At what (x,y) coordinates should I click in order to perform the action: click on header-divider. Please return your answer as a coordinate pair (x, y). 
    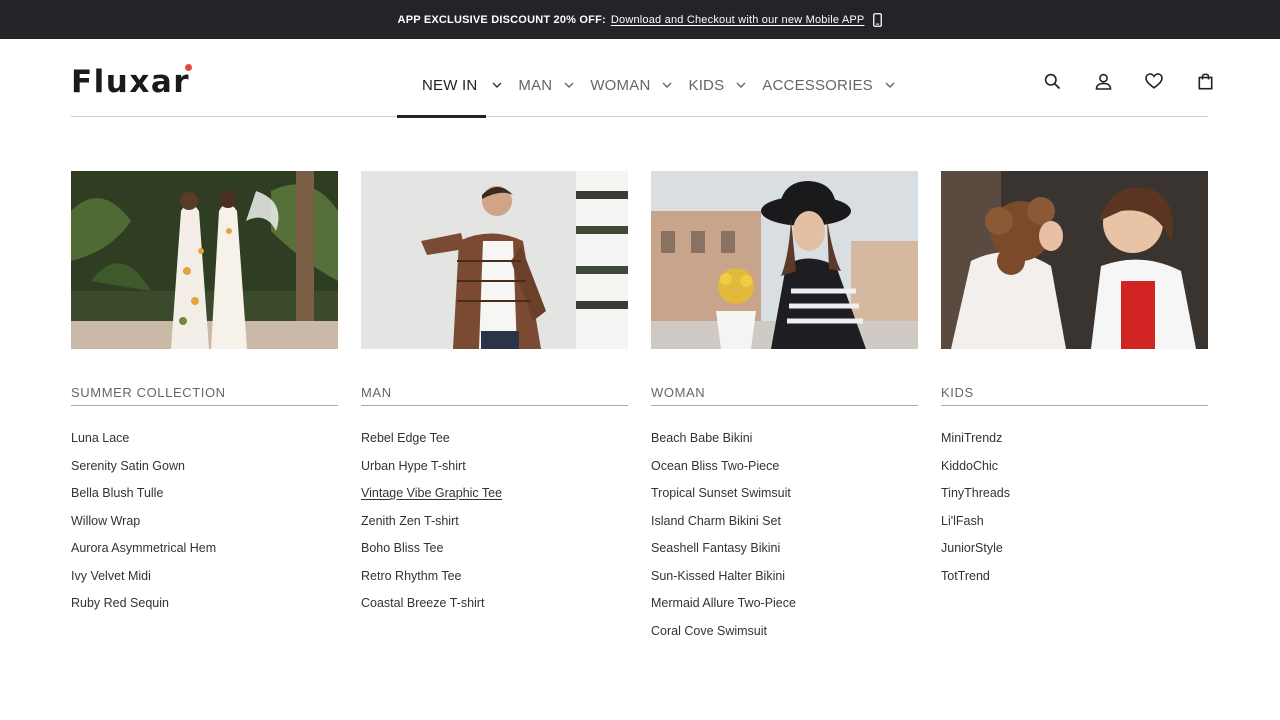
    Looking at the image, I should click on (639, 116).